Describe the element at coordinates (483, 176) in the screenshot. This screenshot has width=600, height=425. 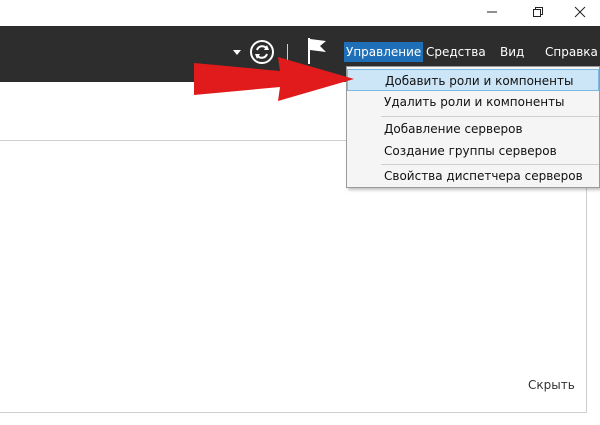
I see `menu-item-label: Свойства диспетчера серверов` at that location.